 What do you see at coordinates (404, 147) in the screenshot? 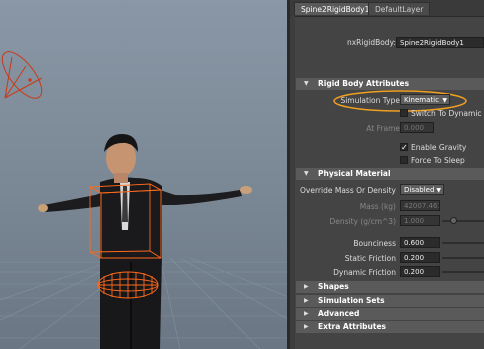
I see `enable-gravity-checkbox: ✓` at bounding box center [404, 147].